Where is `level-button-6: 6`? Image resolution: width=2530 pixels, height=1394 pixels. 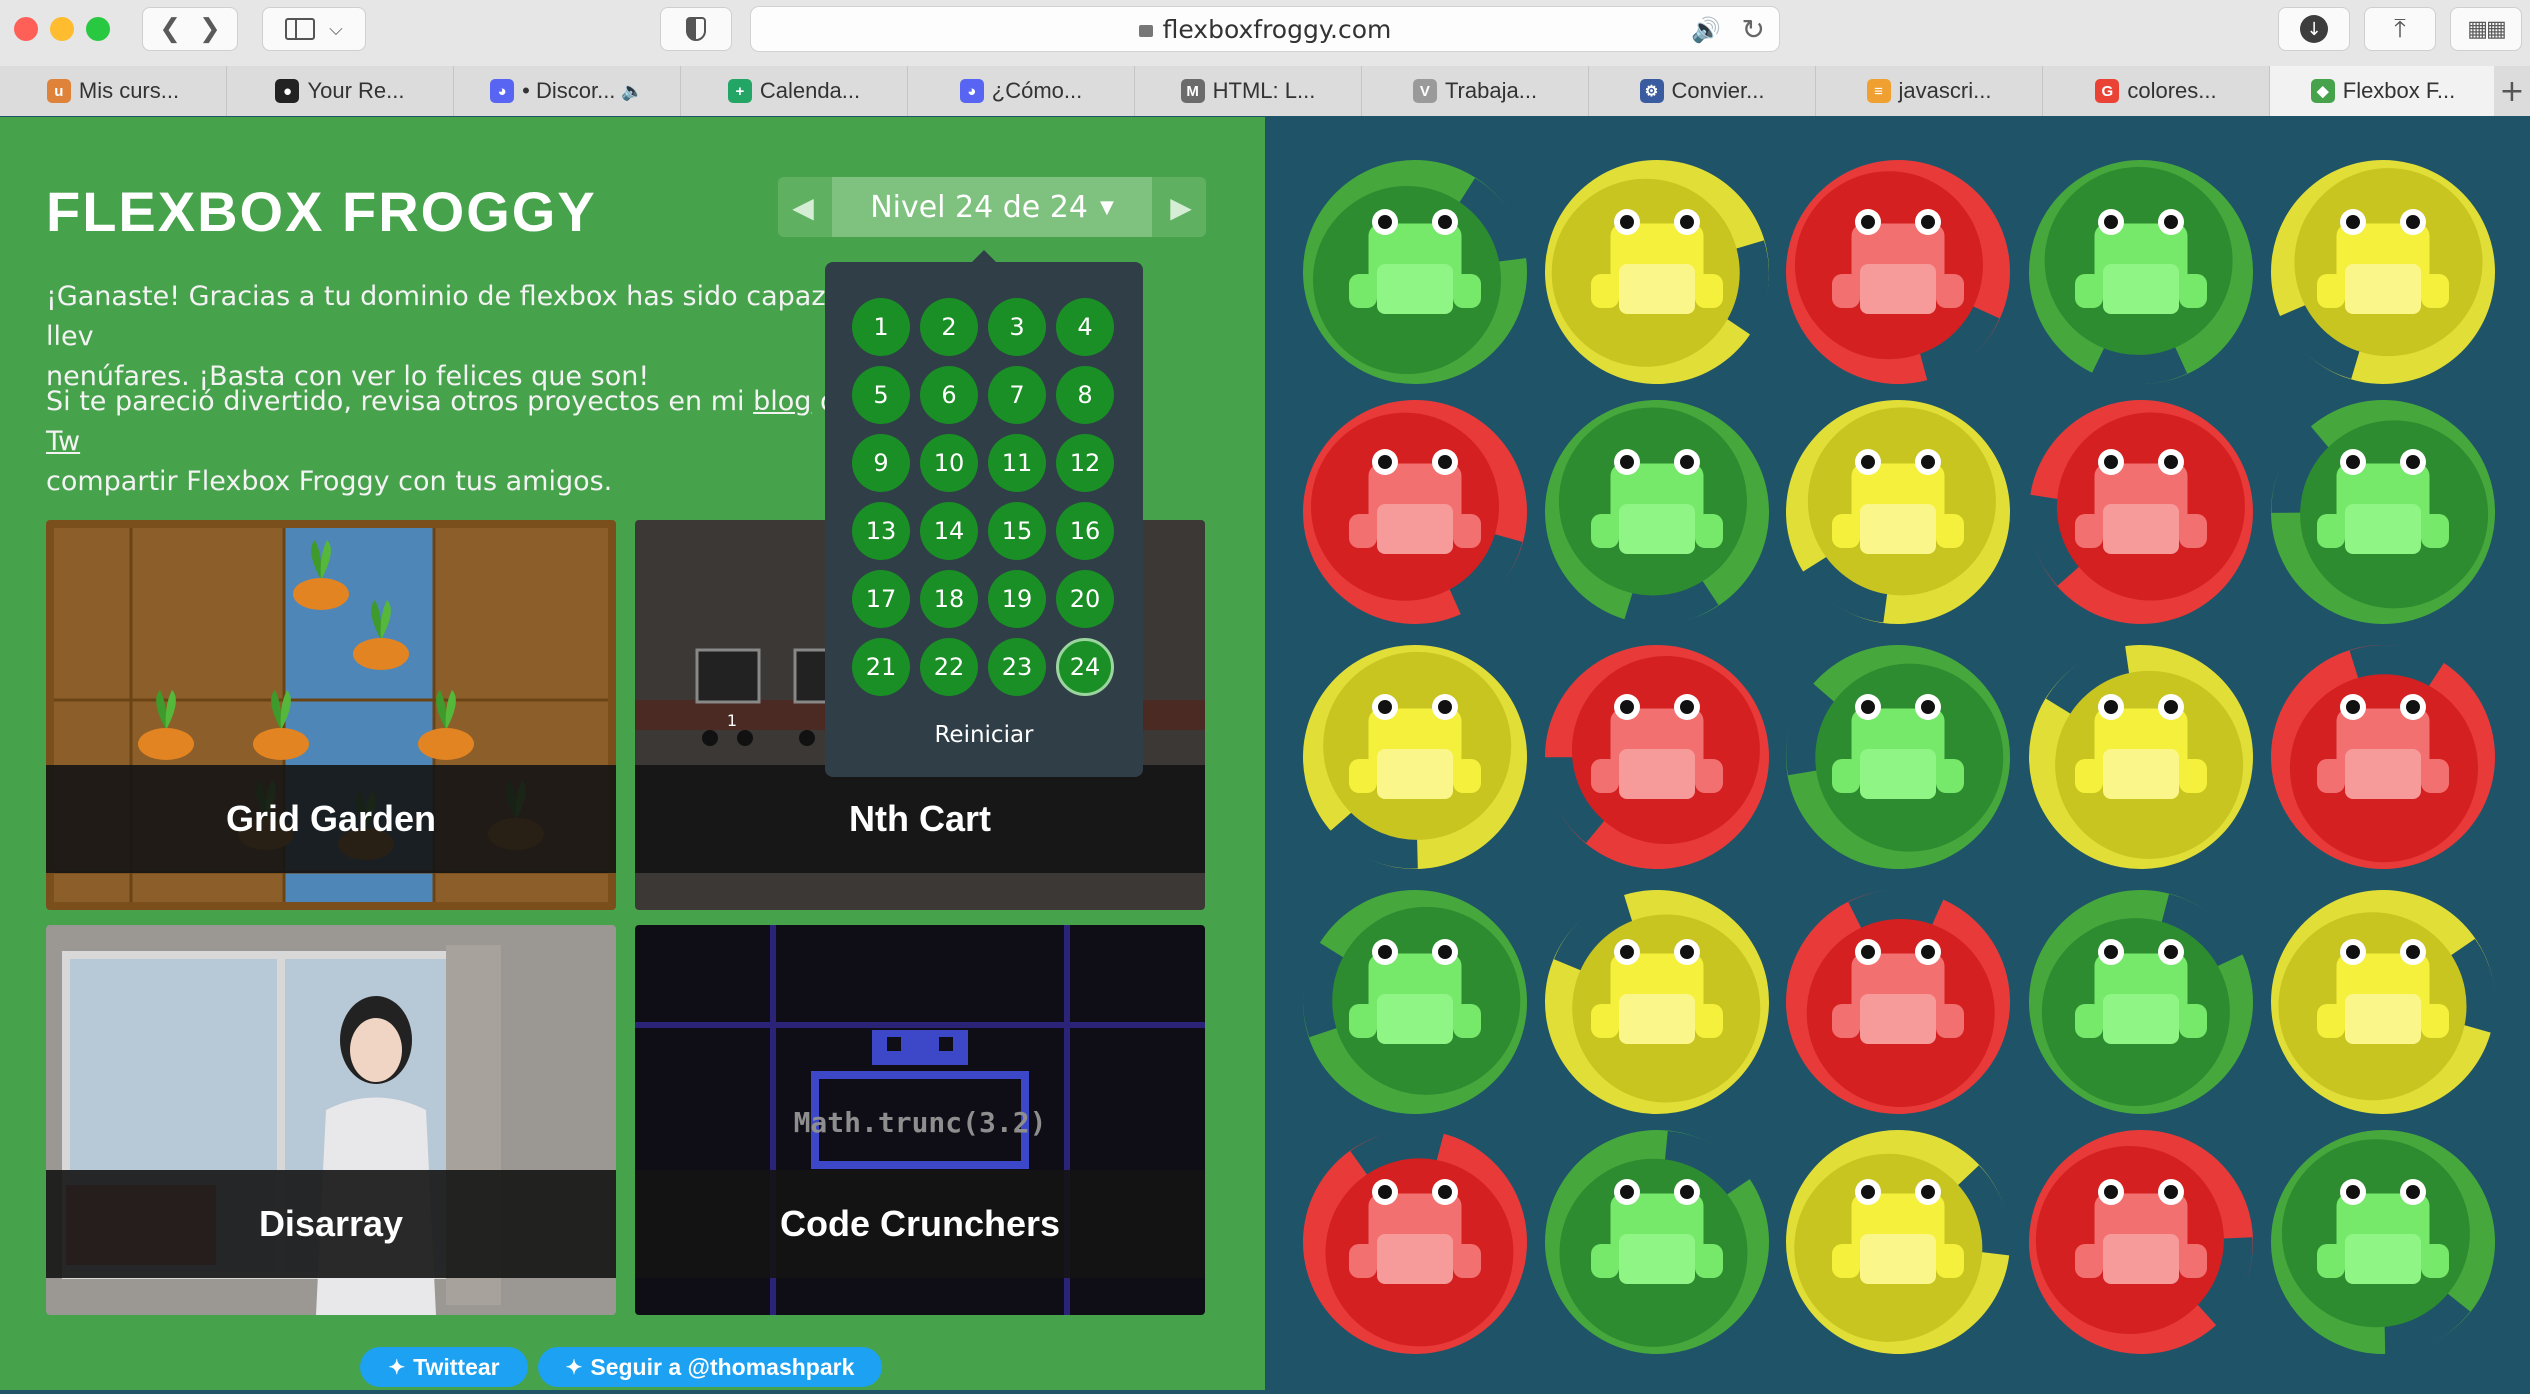
level-button-6: 6 is located at coordinates (949, 395).